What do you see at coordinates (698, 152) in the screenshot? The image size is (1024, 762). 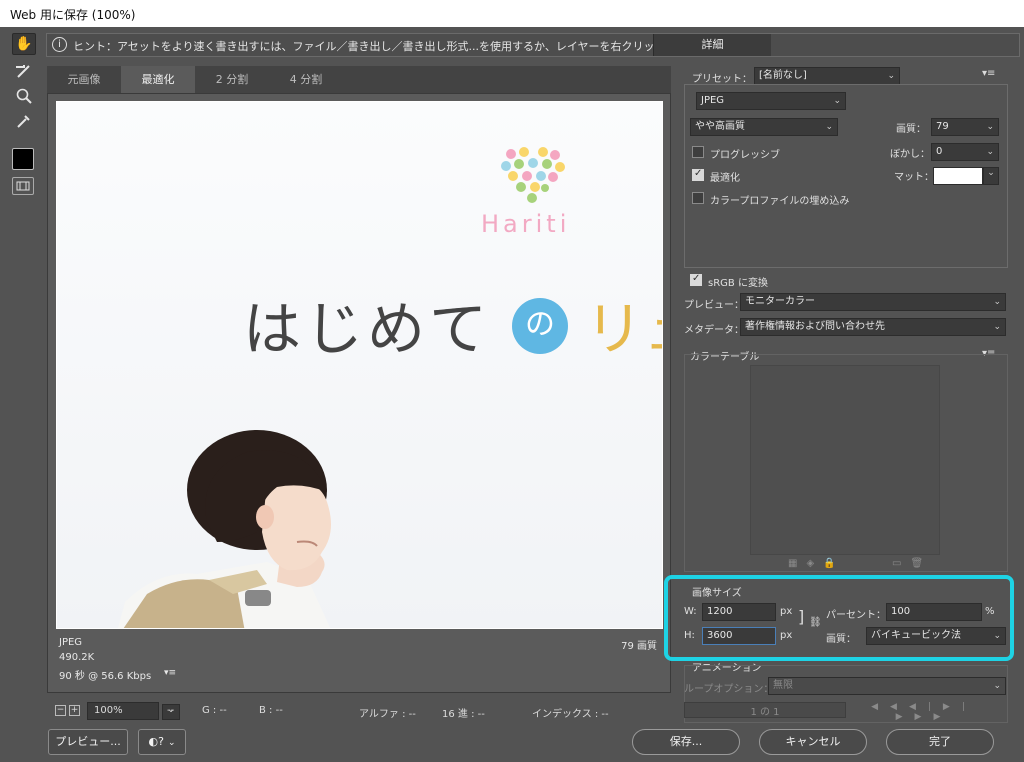 I see `progressive-checkbox` at bounding box center [698, 152].